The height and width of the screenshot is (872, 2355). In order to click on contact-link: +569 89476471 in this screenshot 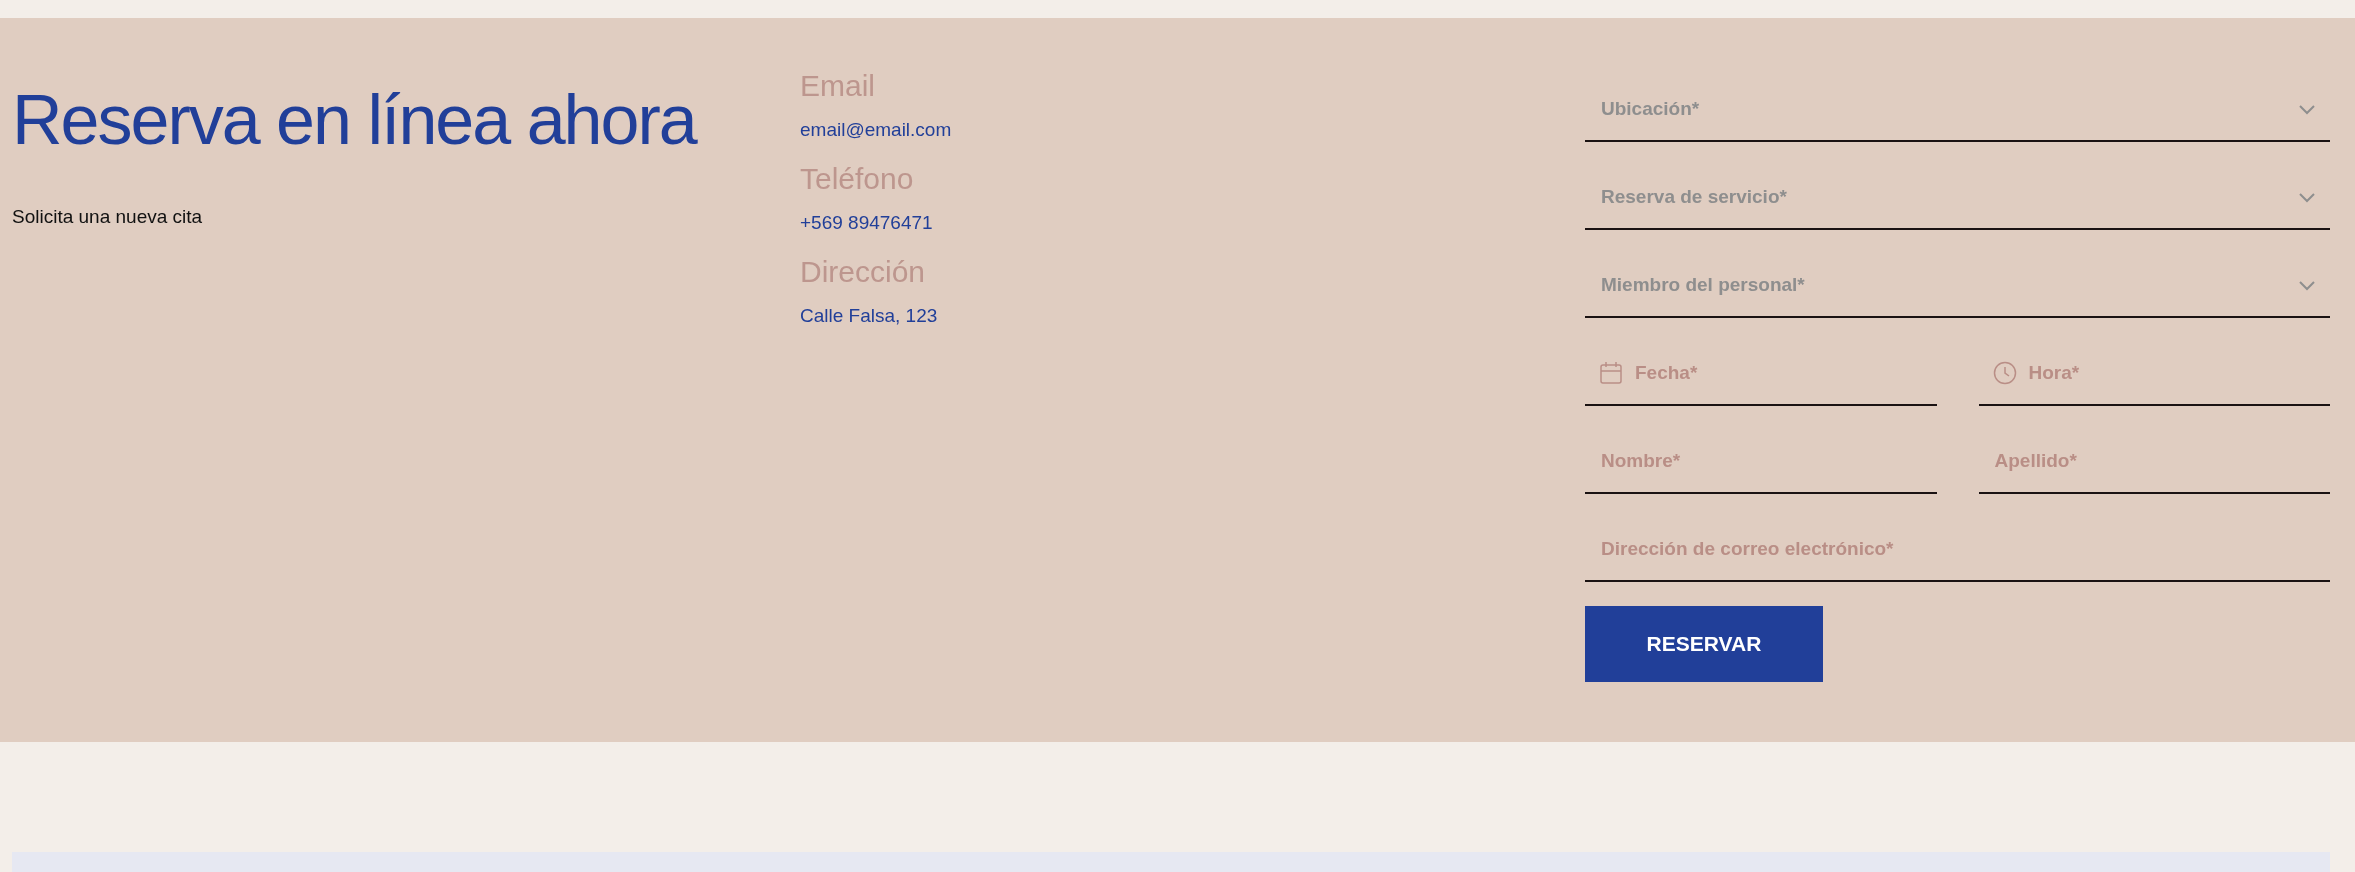, I will do `click(866, 223)`.